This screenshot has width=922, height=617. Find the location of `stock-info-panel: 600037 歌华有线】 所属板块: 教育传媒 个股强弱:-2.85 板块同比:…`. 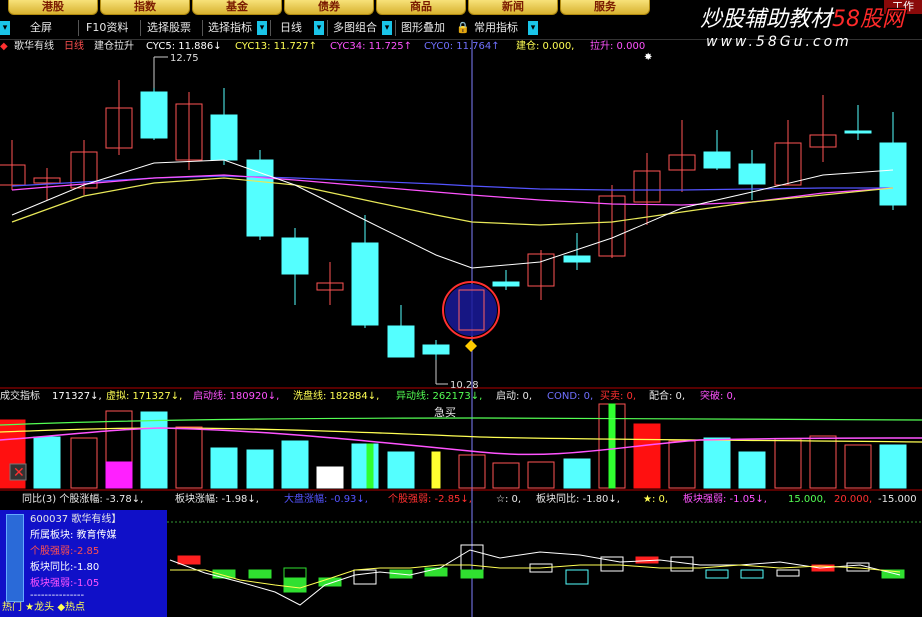

stock-info-panel: 600037 歌华有线】 所属板块: 教育传媒 个股强弱:-2.85 板块同比:… is located at coordinates (83, 563).